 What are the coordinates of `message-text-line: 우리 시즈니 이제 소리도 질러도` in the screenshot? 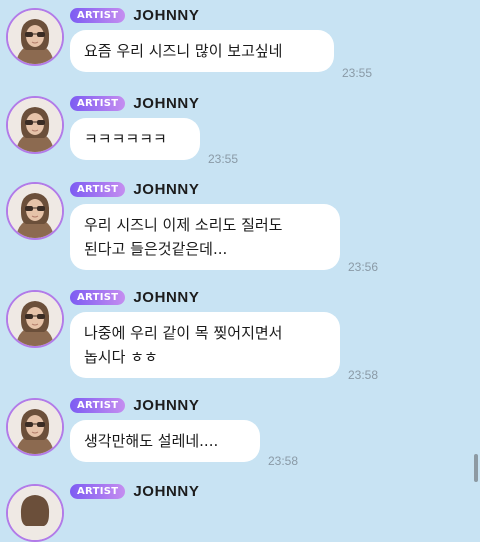 It's located at (183, 225).